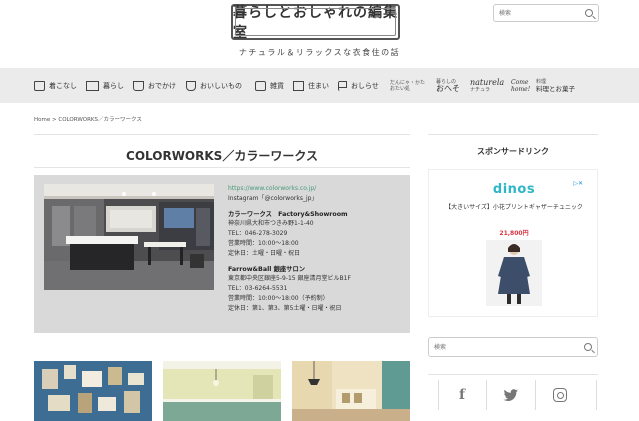 The width and height of the screenshot is (639, 421). I want to click on facebook-link: f, so click(462, 395).